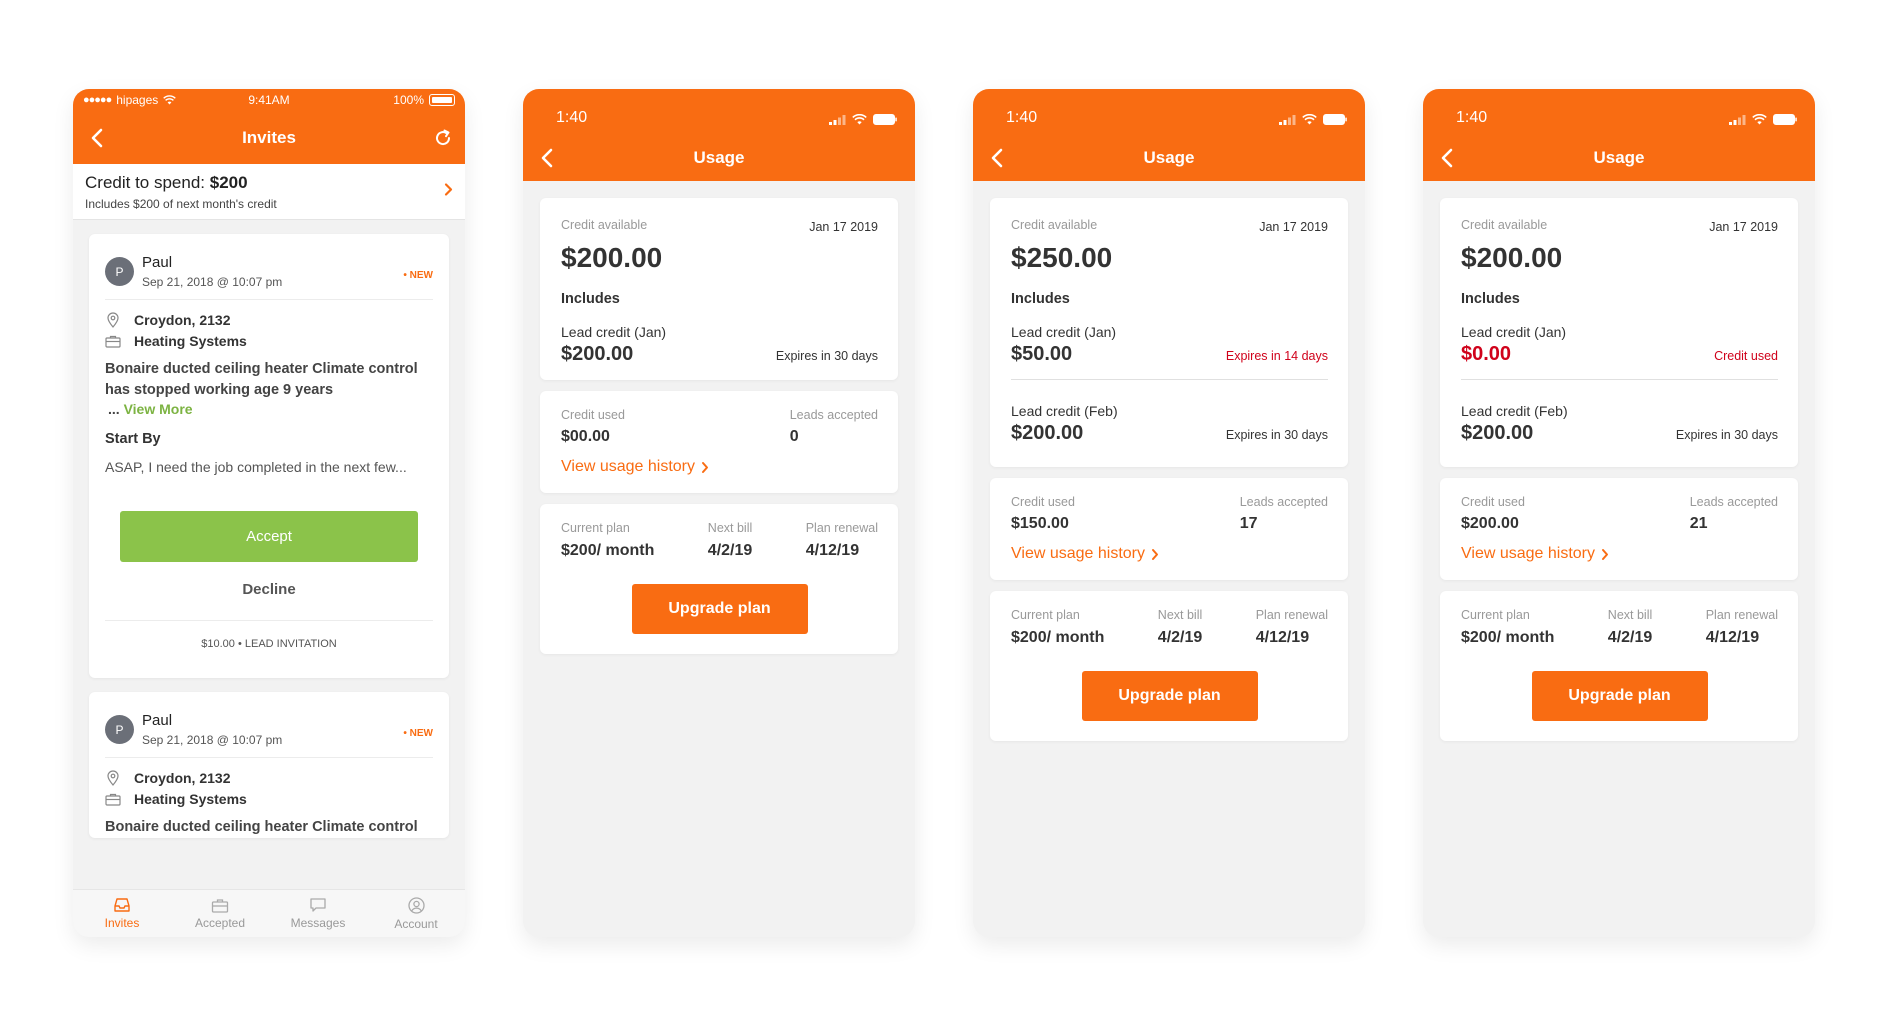 The width and height of the screenshot is (1900, 1020). I want to click on tab-messages: Messages, so click(318, 913).